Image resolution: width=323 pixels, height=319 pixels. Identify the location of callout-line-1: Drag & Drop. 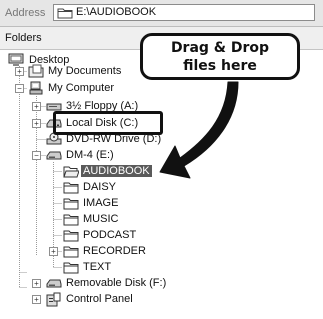
(220, 48).